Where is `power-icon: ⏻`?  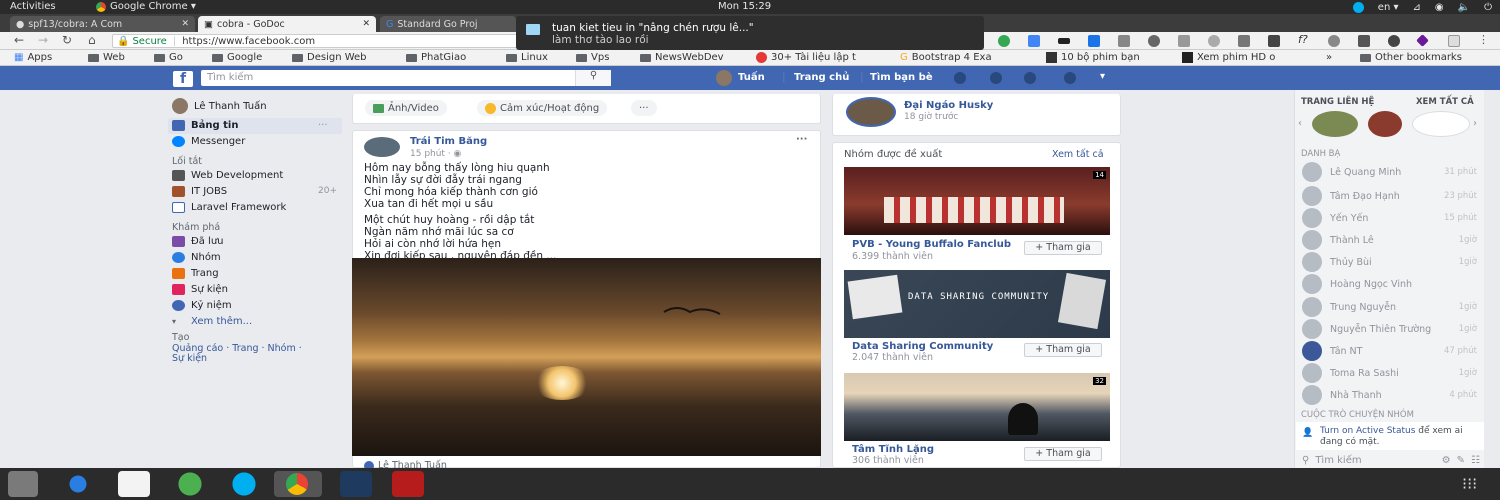
power-icon: ⏻ is located at coordinates (1488, 7).